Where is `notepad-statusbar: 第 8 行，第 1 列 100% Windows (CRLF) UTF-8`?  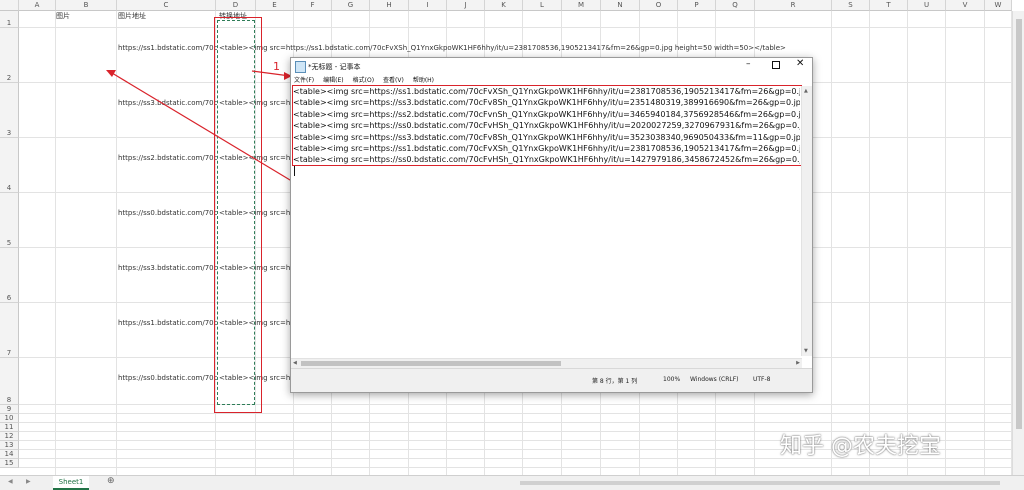 notepad-statusbar: 第 8 行，第 1 列 100% Windows (CRLF) UTF-8 is located at coordinates (551, 380).